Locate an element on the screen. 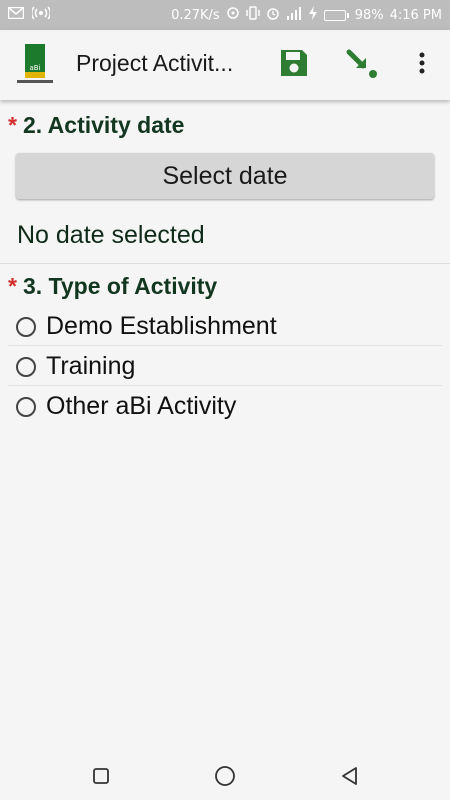 This screenshot has height=800, width=450. status-bar: 0.27K/s 98% 4:16 PM is located at coordinates (225, 15).